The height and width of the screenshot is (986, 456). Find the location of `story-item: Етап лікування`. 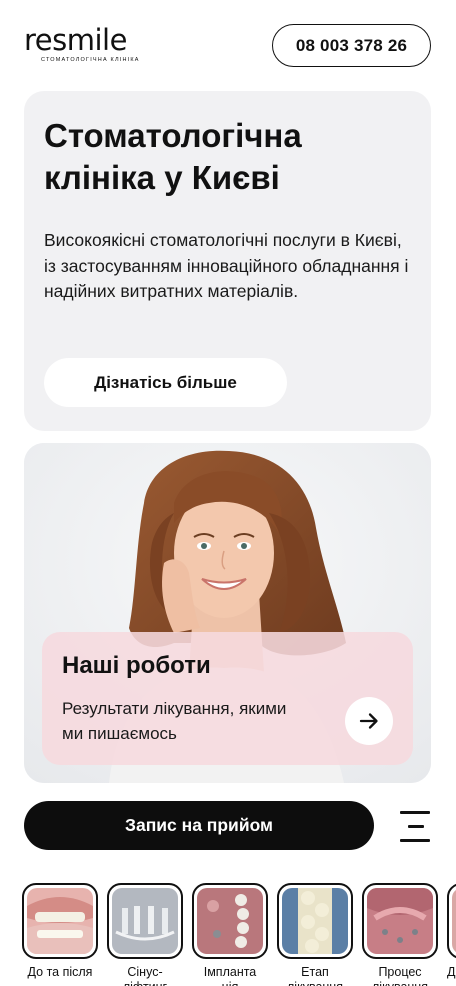

story-item: Етап лікування is located at coordinates (315, 934).